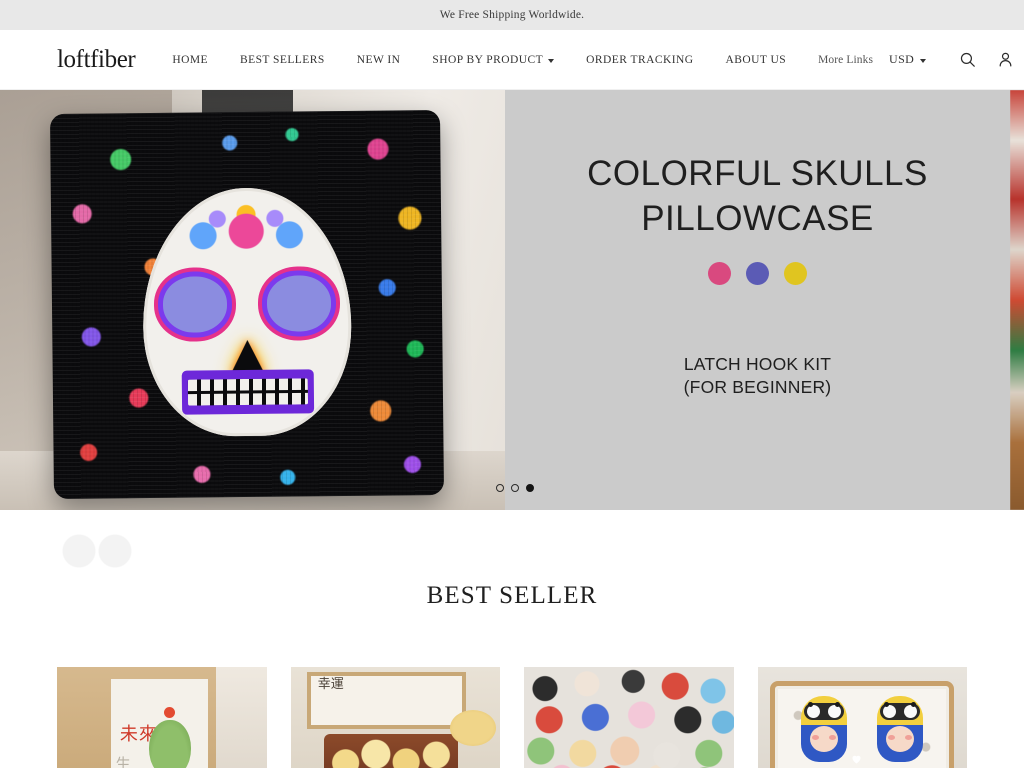  Describe the element at coordinates (795, 273) in the screenshot. I see `swatch-yellow` at that location.